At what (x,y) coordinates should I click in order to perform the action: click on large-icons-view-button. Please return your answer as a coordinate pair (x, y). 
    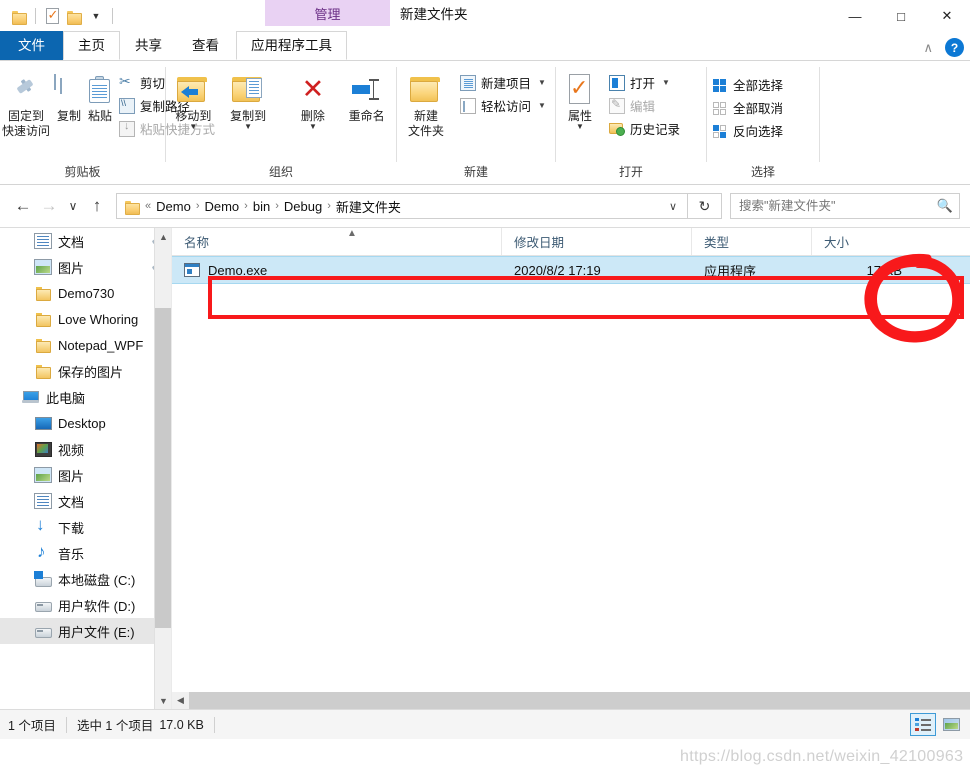
    Looking at the image, I should click on (951, 724).